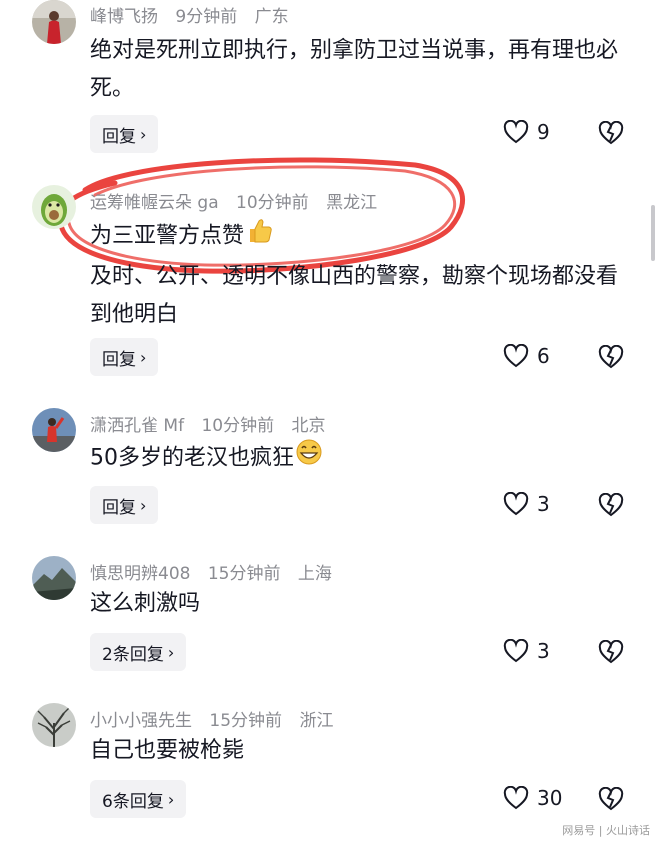 Image resolution: width=660 pixels, height=844 pixels. I want to click on reply-label: 2条回复, so click(133, 654).